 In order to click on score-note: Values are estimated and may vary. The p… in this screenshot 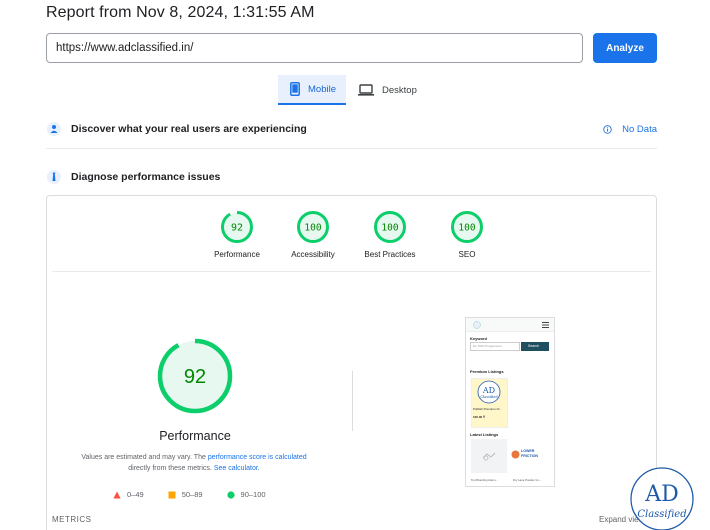, I will do `click(194, 463)`.